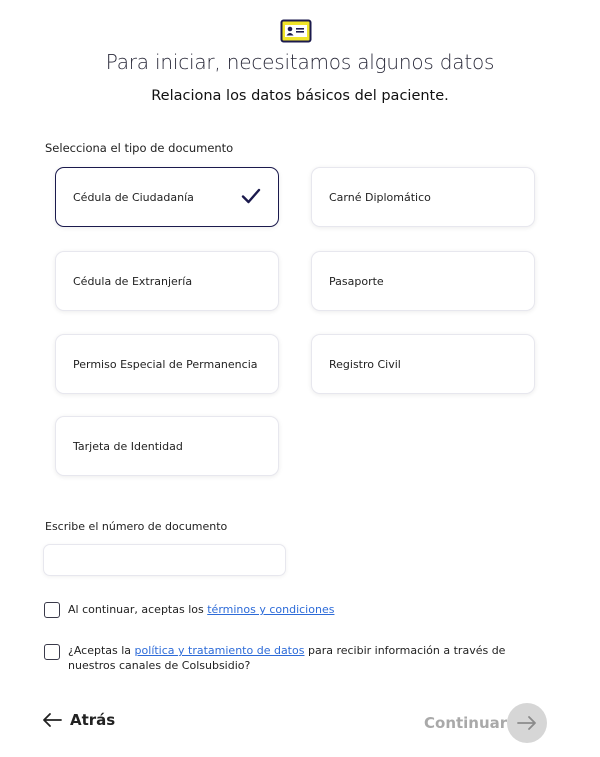 Image resolution: width=600 pixels, height=757 pixels. Describe the element at coordinates (251, 196) in the screenshot. I see `checkmark-icon` at that location.